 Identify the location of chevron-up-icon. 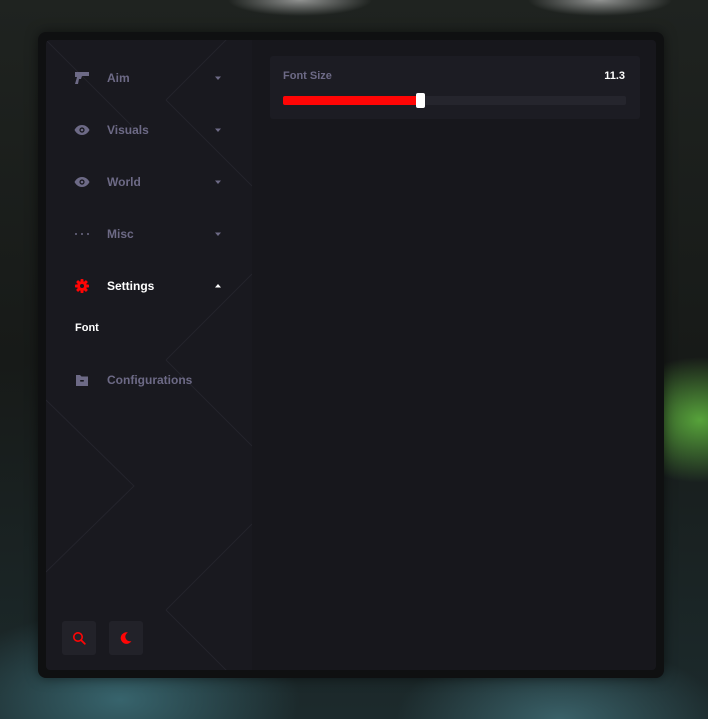
(218, 286).